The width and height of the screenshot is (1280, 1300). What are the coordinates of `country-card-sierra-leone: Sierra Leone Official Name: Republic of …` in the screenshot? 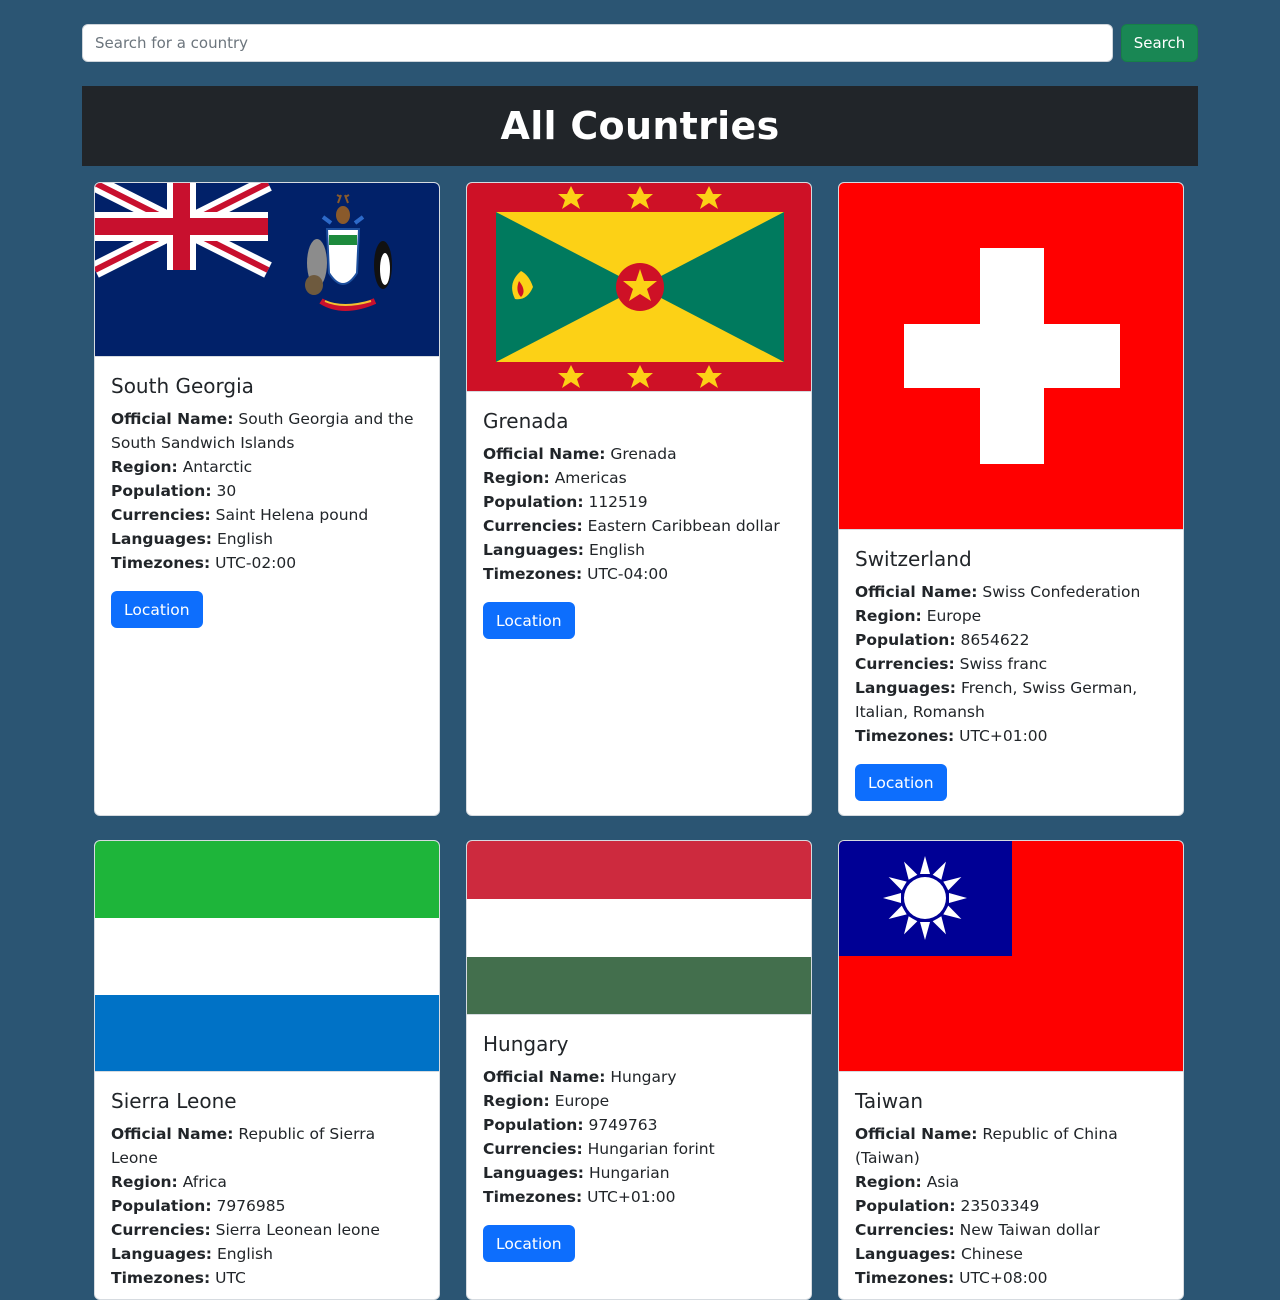 It's located at (267, 1070).